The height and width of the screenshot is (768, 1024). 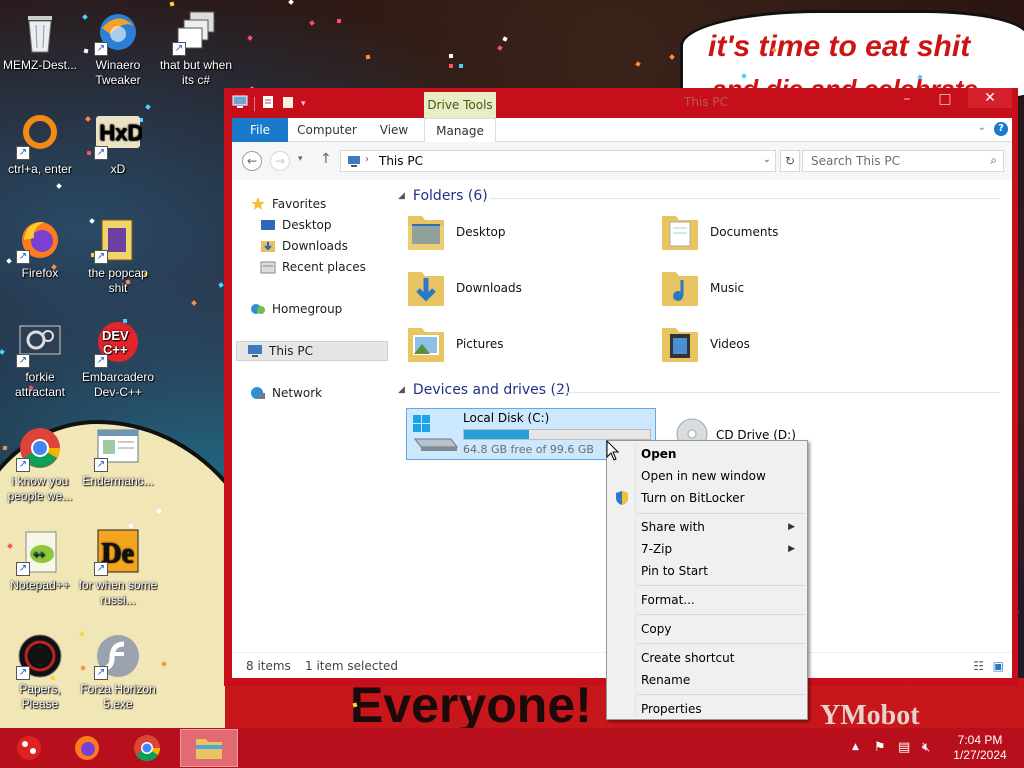 I want to click on file-explorer-icon, so click(x=209, y=749).